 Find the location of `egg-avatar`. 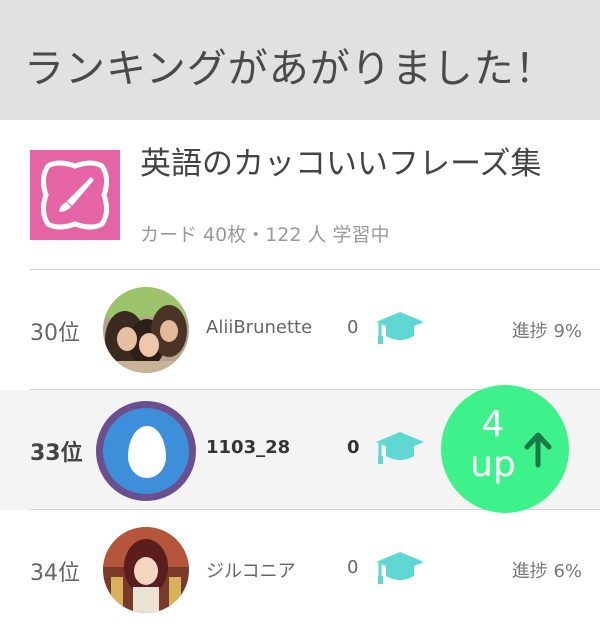

egg-avatar is located at coordinates (146, 451).